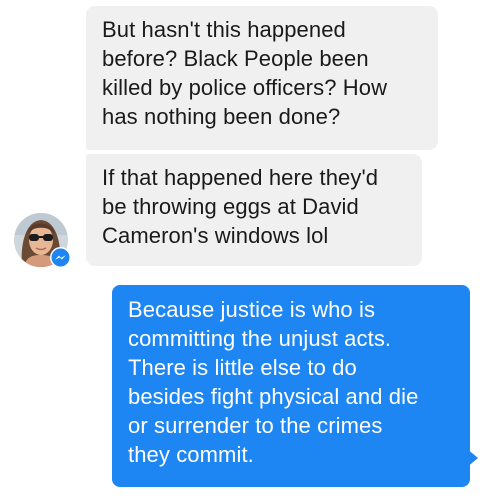  I want to click on messenger-badge, so click(60, 257).